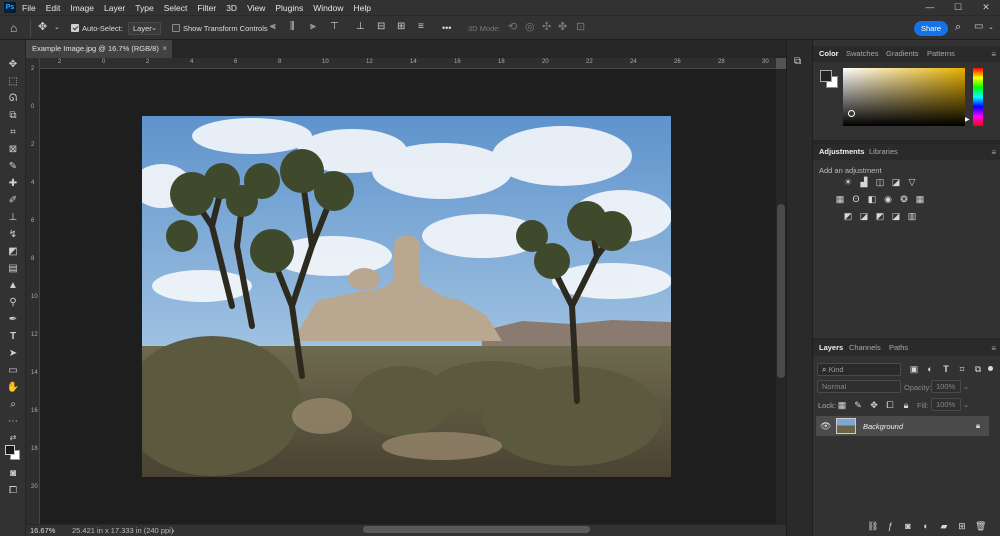  Describe the element at coordinates (883, 152) in the screenshot. I see `tab-libraries: Libraries` at that location.